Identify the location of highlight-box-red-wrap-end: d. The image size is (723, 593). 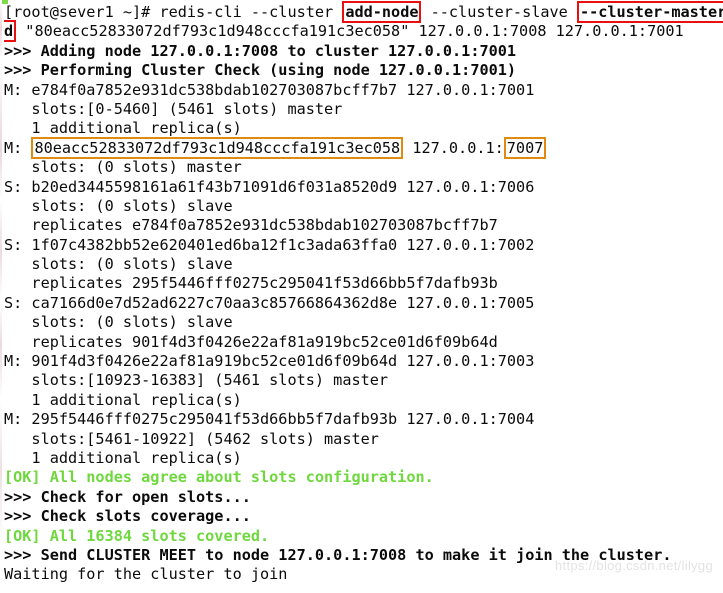
(10, 31).